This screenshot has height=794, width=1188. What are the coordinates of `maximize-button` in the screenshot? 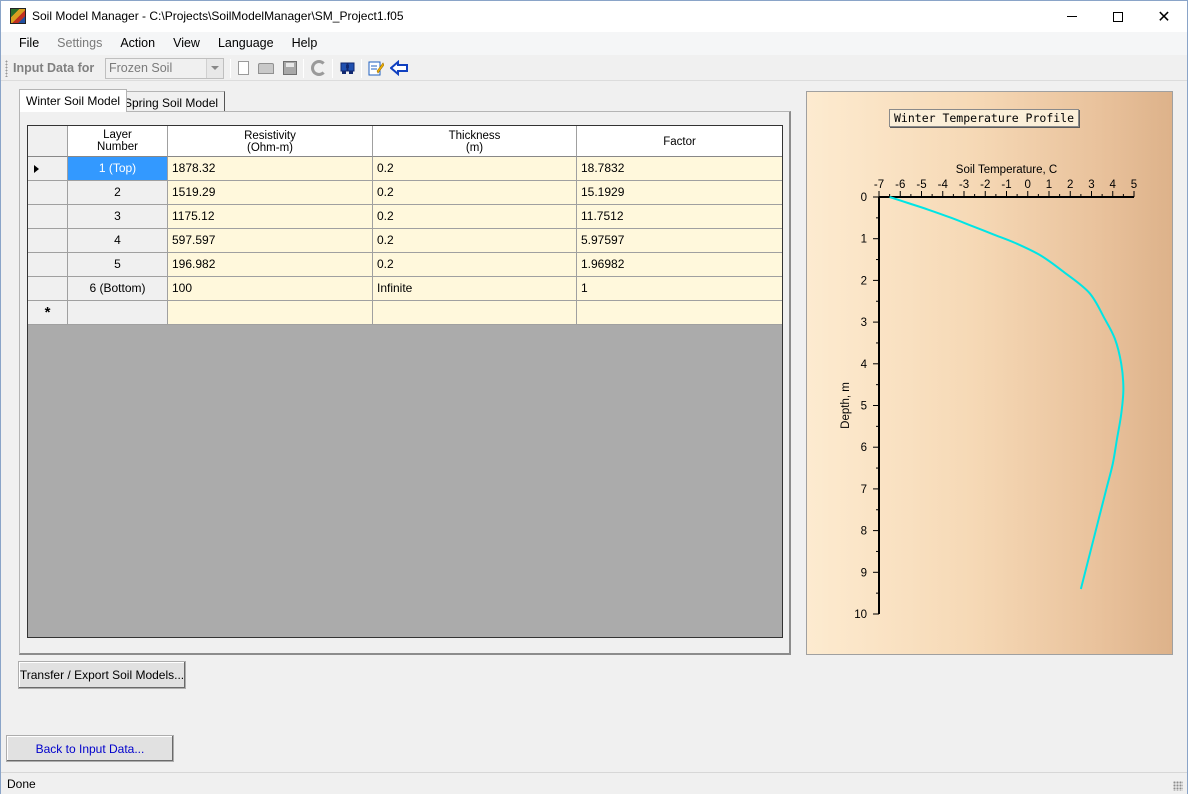 It's located at (1118, 16).